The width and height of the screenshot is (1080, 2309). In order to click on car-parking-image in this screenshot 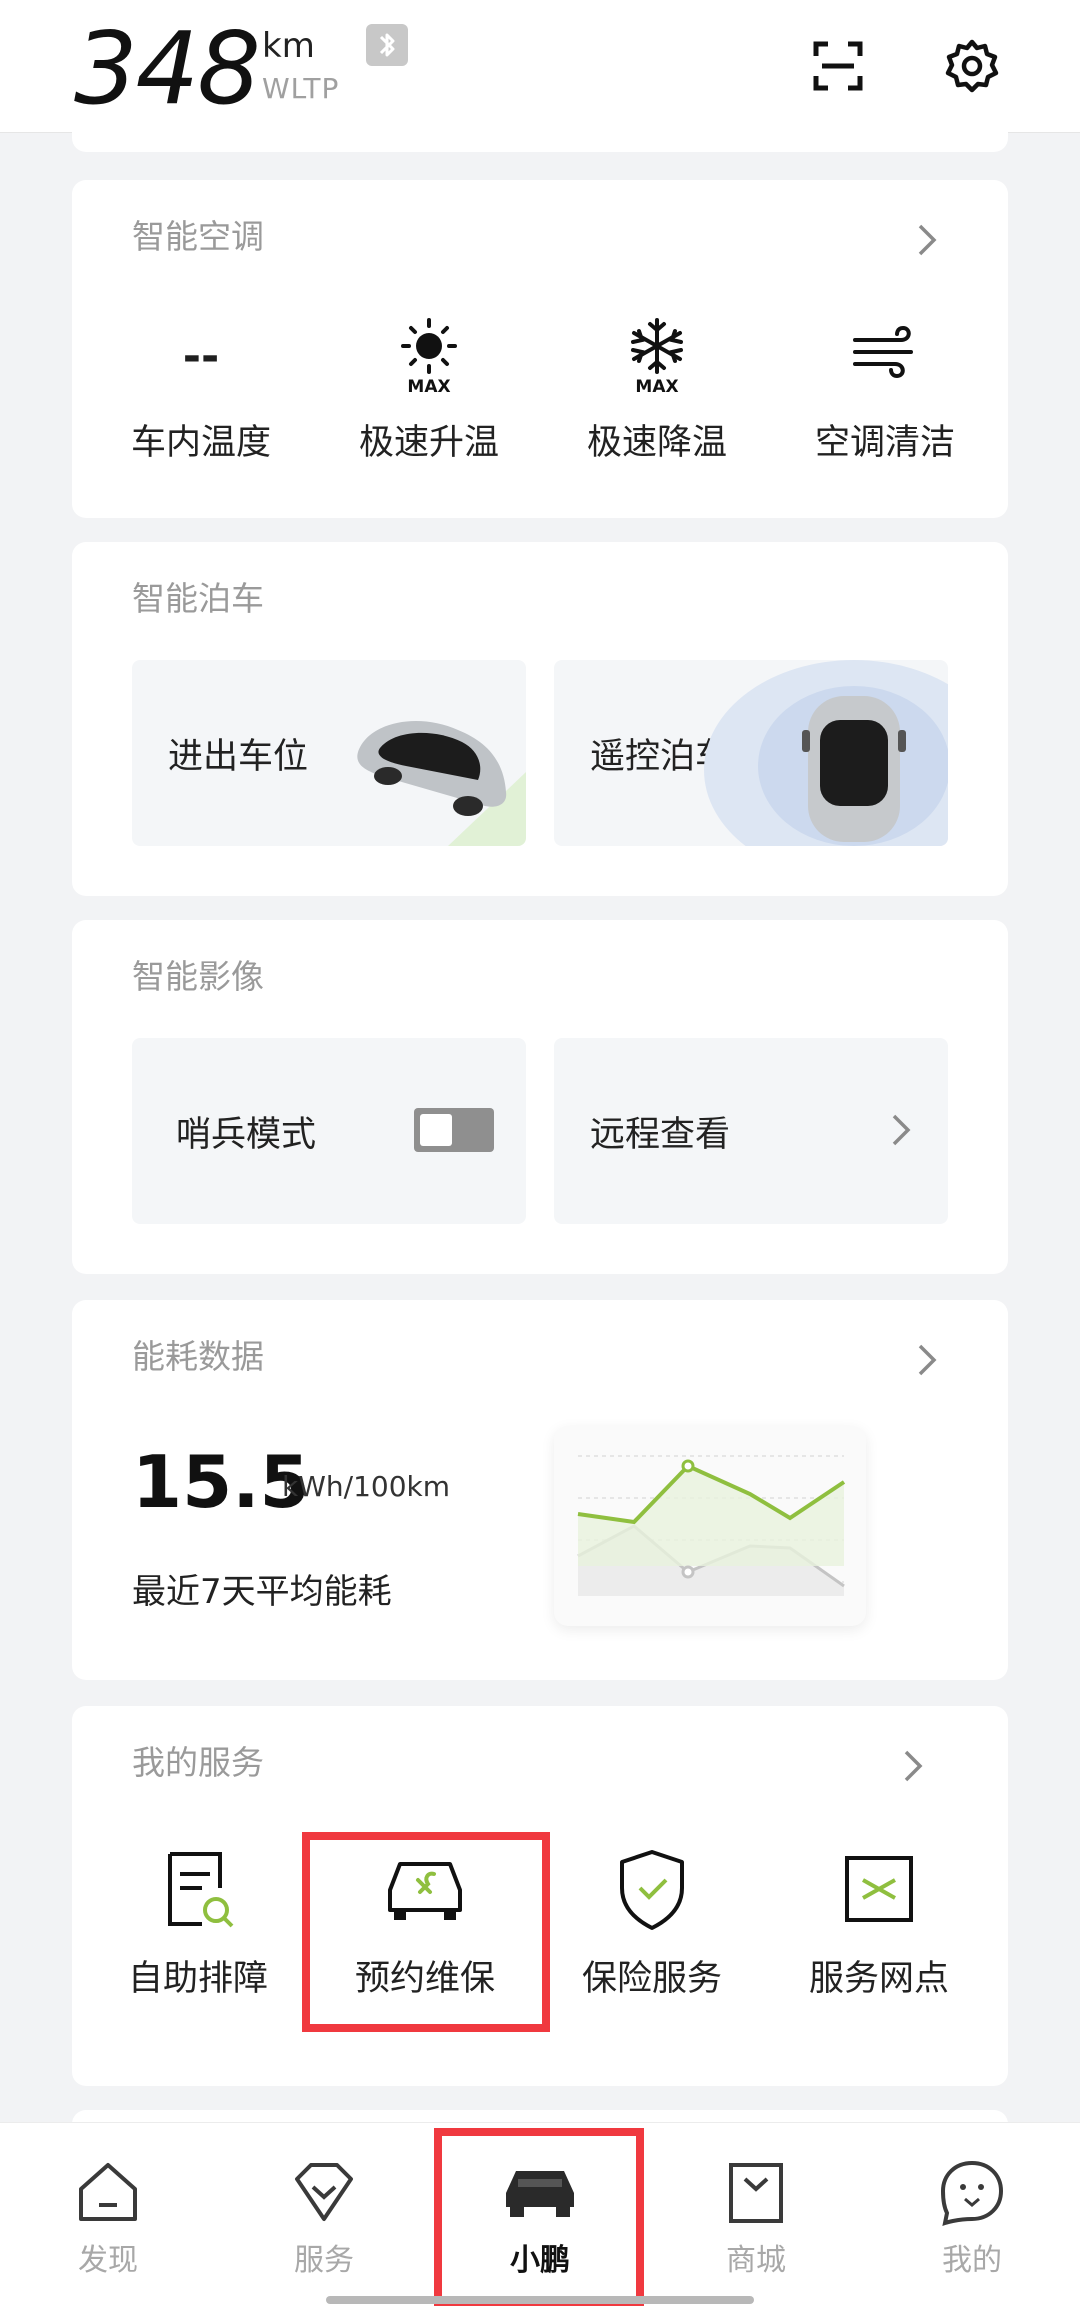, I will do `click(441, 783)`.